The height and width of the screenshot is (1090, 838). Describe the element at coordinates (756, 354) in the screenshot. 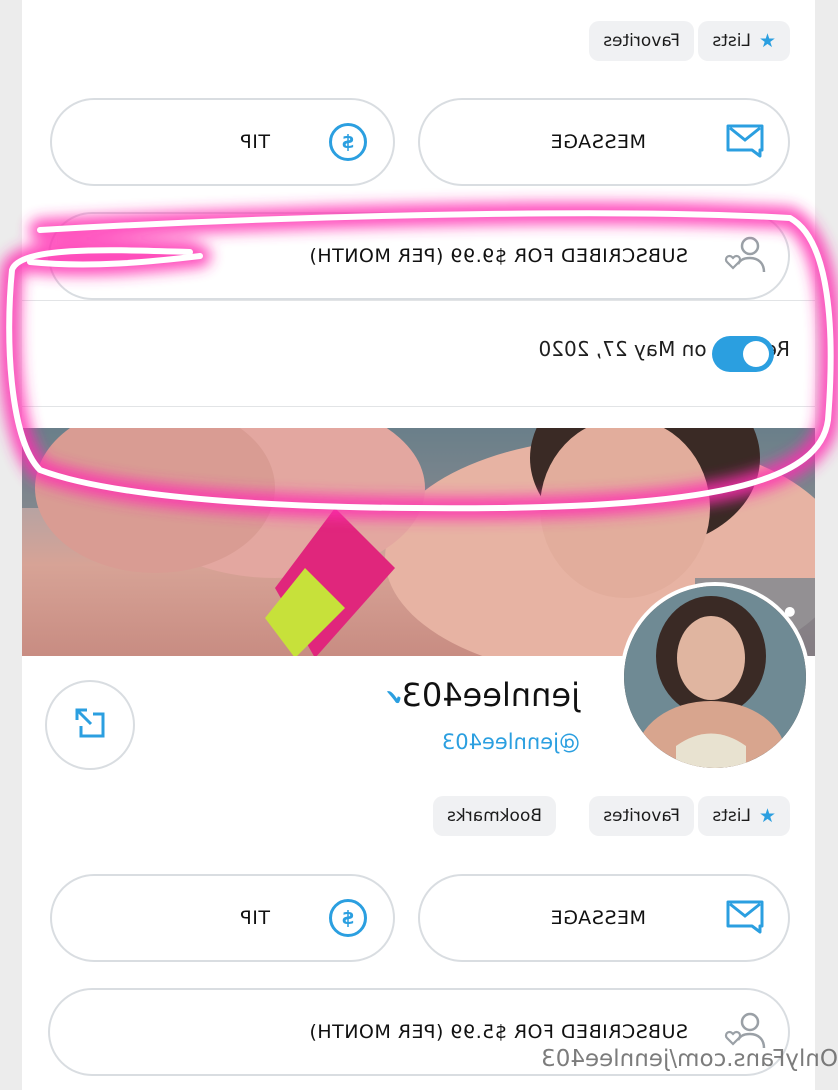

I see `toggle-knob` at that location.